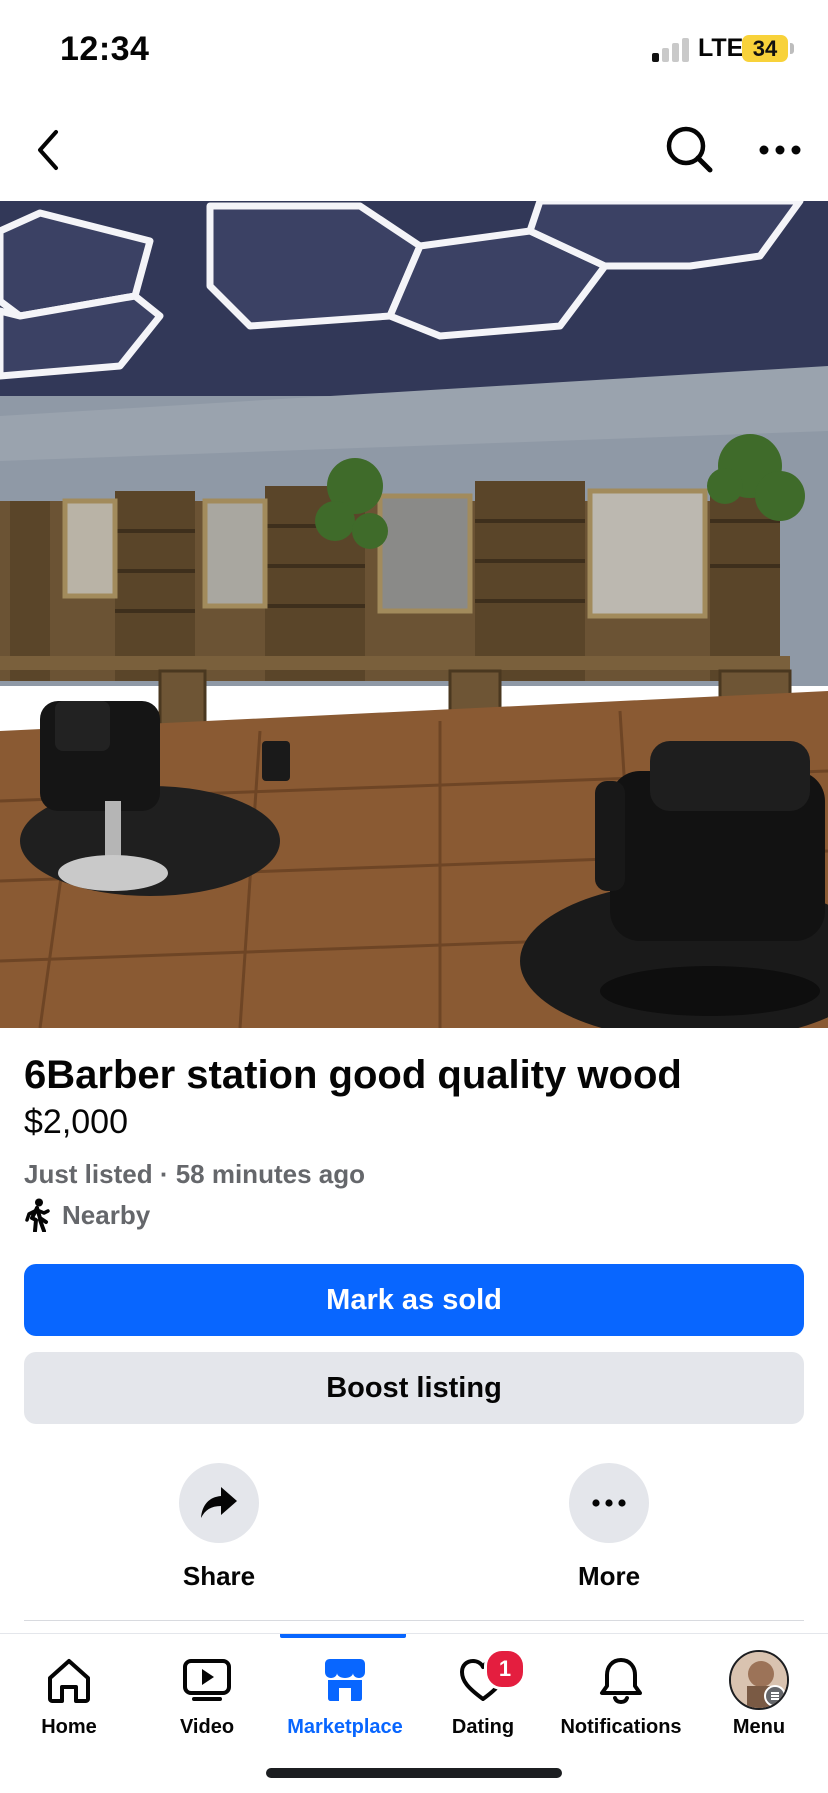 The width and height of the screenshot is (828, 1793). I want to click on more-options-button, so click(780, 150).